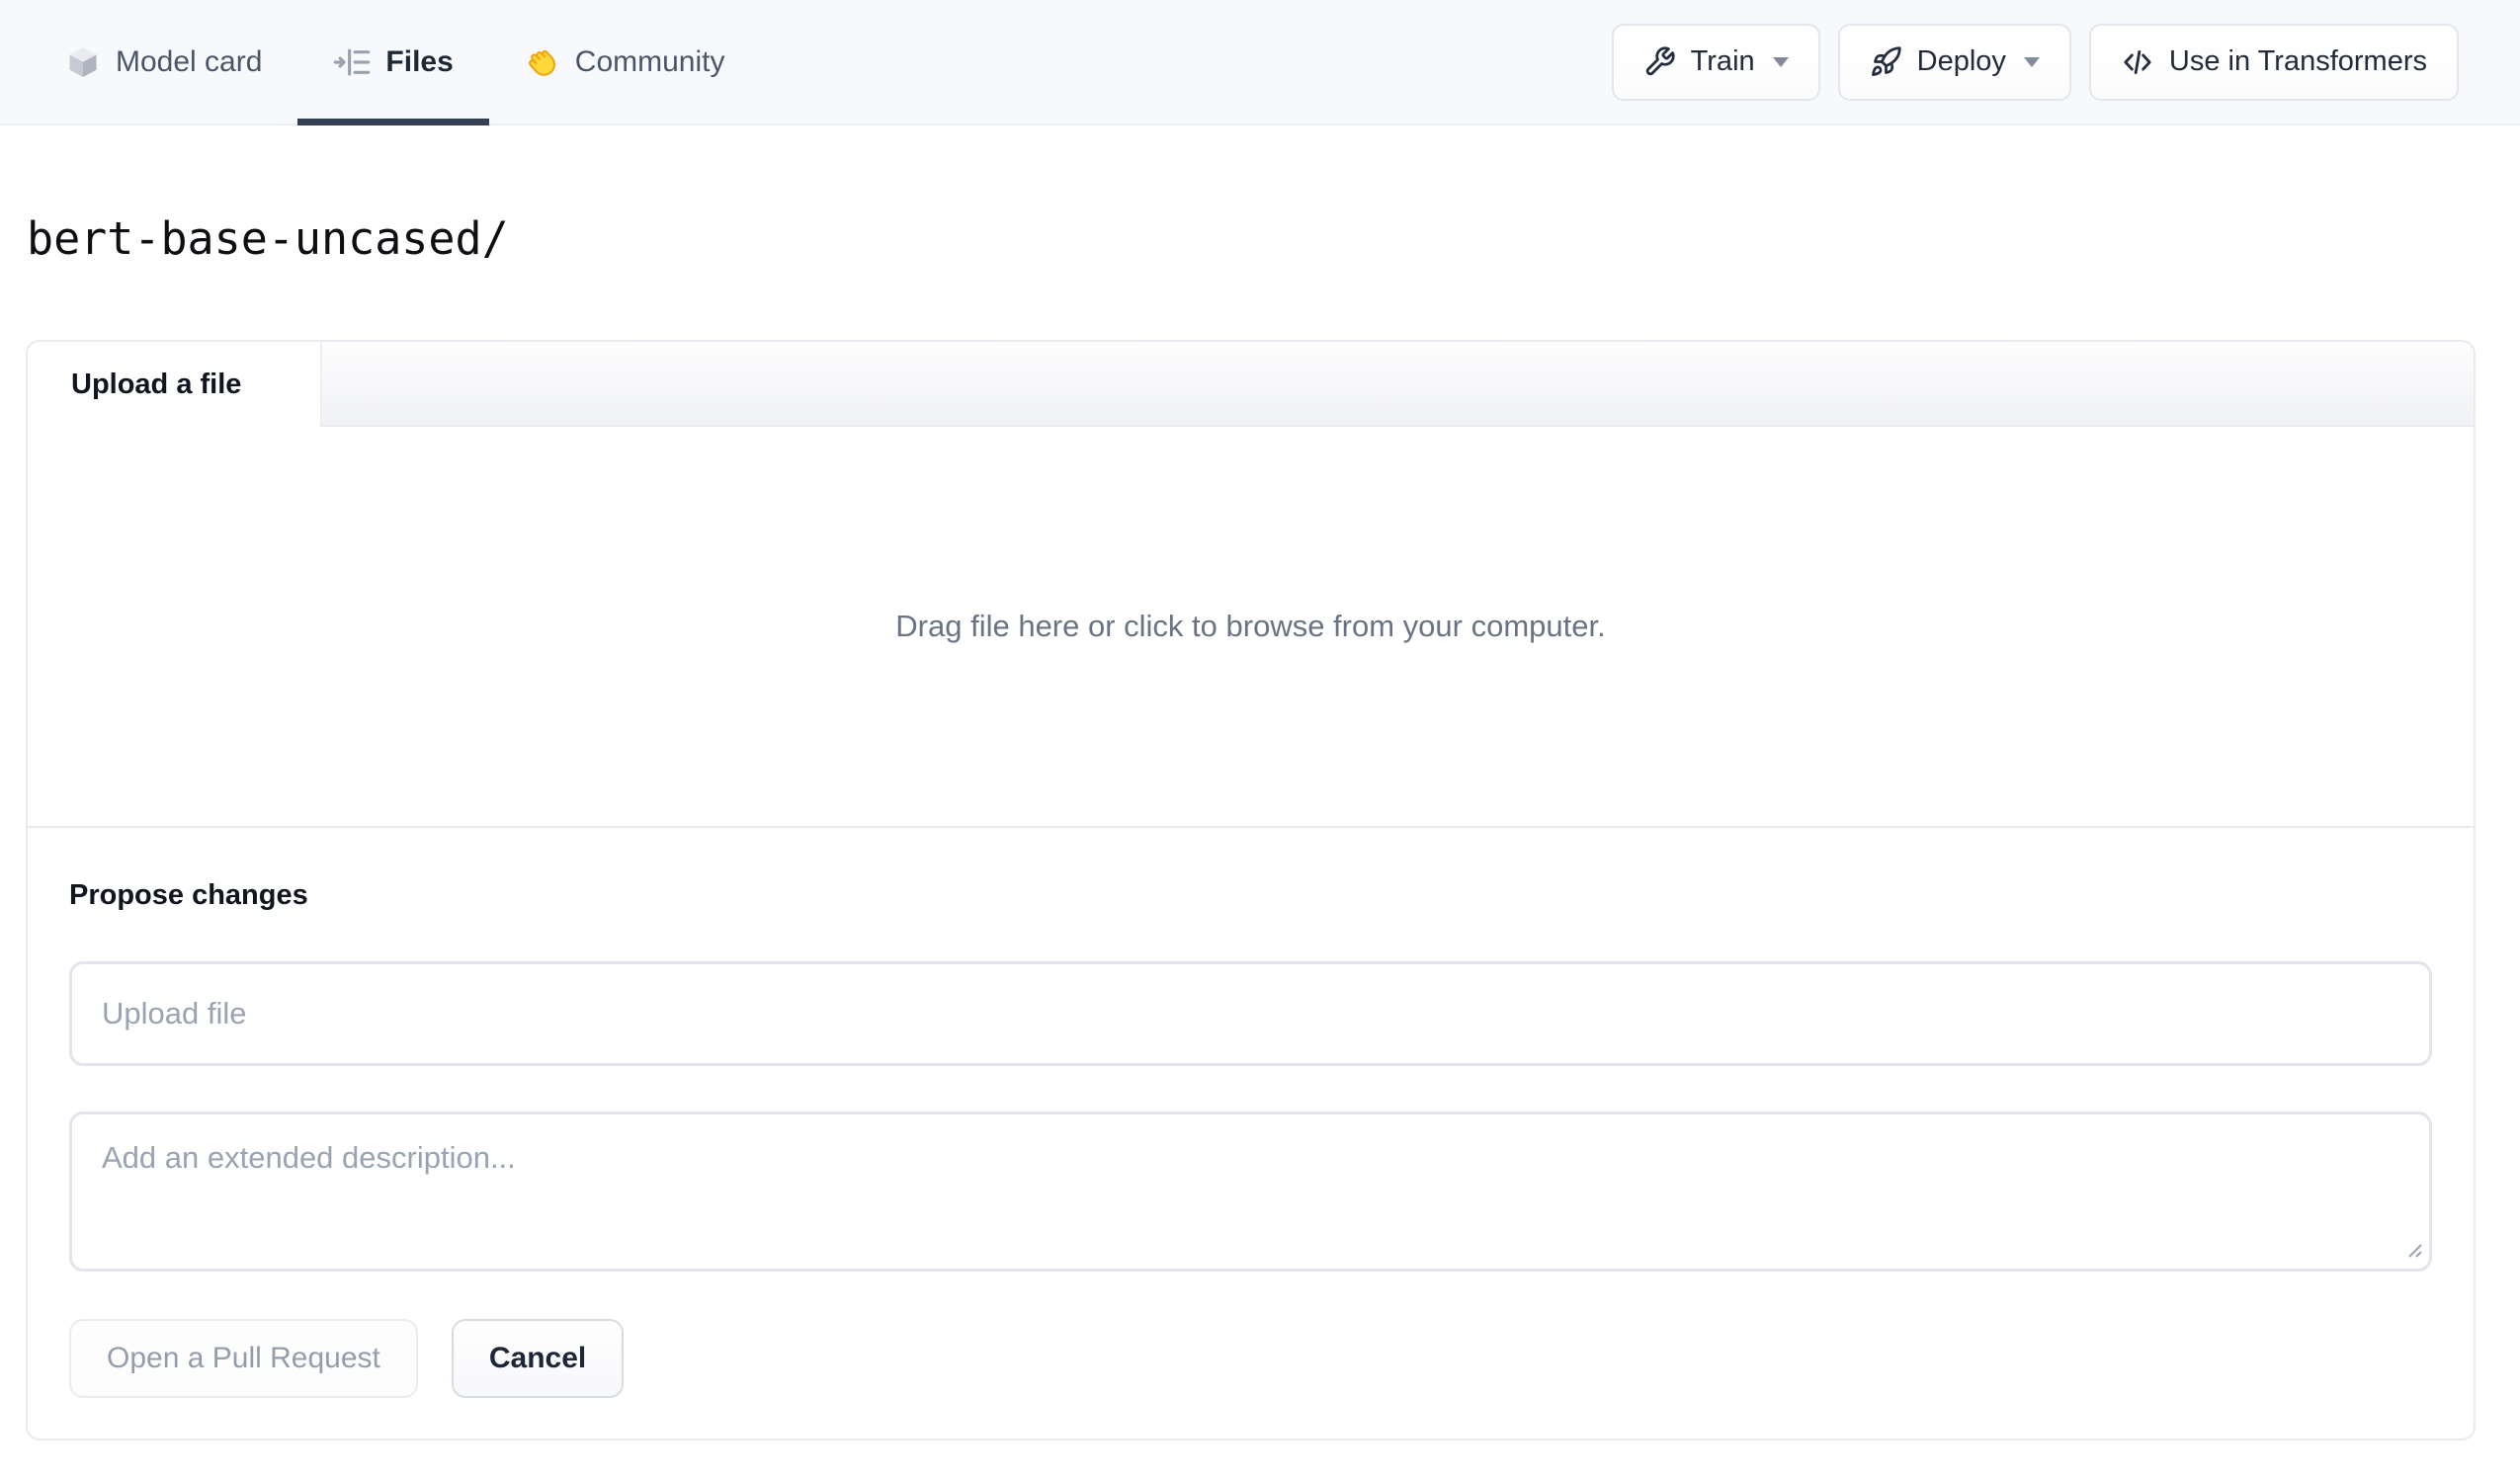 The width and height of the screenshot is (2520, 1482). What do you see at coordinates (1961, 61) in the screenshot?
I see `deploy-button-label: Deploy` at bounding box center [1961, 61].